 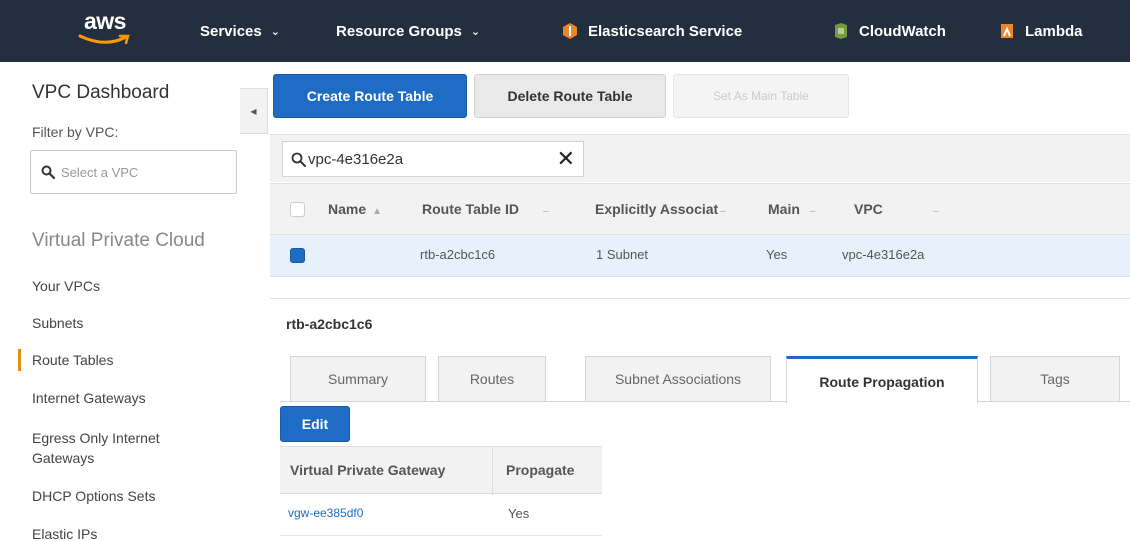 I want to click on propagation-table-header: Virtual Private Gateway Propagate, so click(x=441, y=470).